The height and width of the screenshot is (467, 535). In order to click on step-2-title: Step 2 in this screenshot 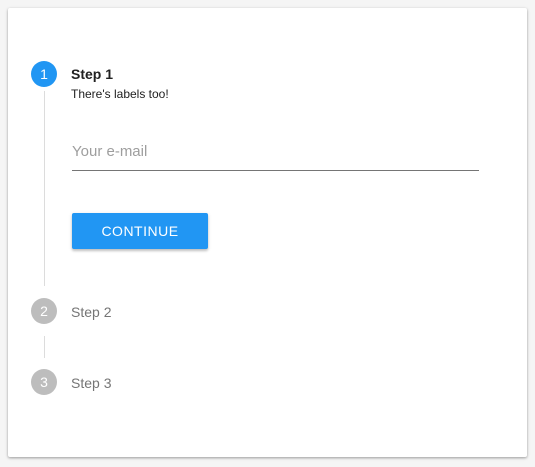, I will do `click(91, 312)`.